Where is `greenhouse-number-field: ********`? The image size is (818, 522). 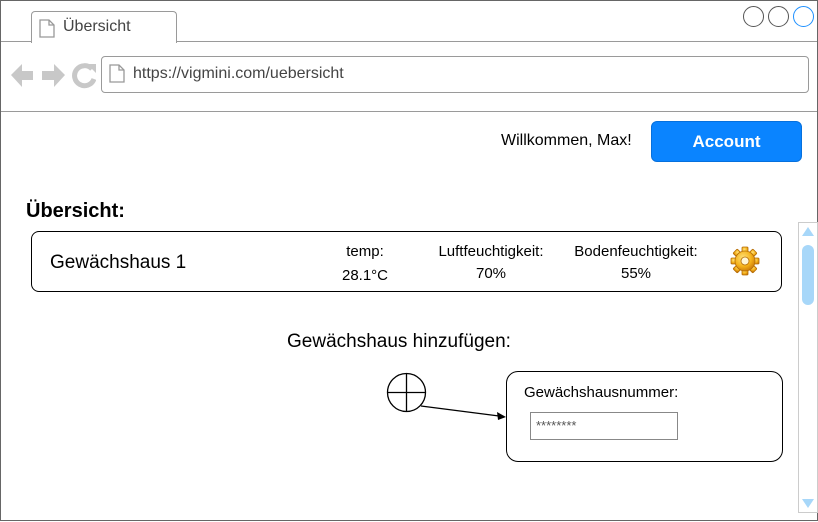 greenhouse-number-field: ******** is located at coordinates (604, 426).